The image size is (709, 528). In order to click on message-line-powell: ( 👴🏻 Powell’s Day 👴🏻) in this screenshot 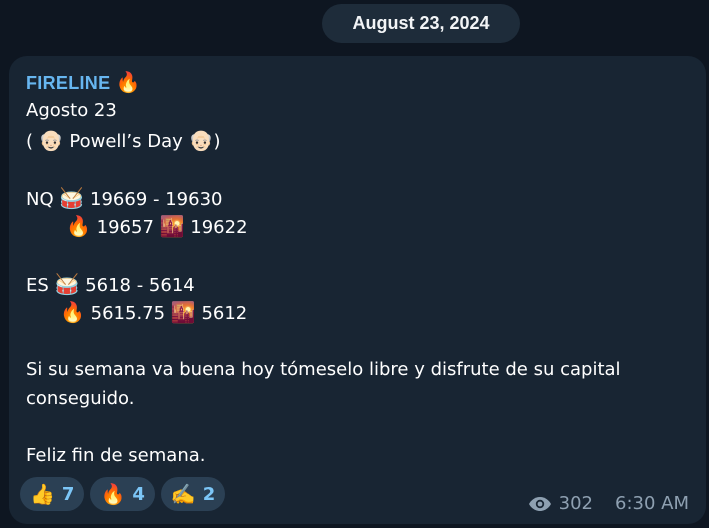, I will do `click(123, 140)`.